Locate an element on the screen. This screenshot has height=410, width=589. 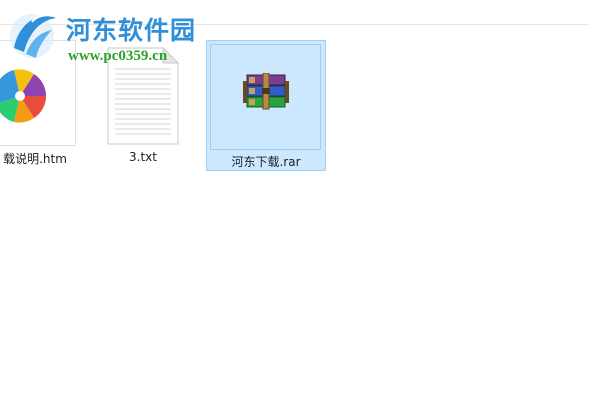
watermark-url: www.pc0359.cn is located at coordinates (118, 56).